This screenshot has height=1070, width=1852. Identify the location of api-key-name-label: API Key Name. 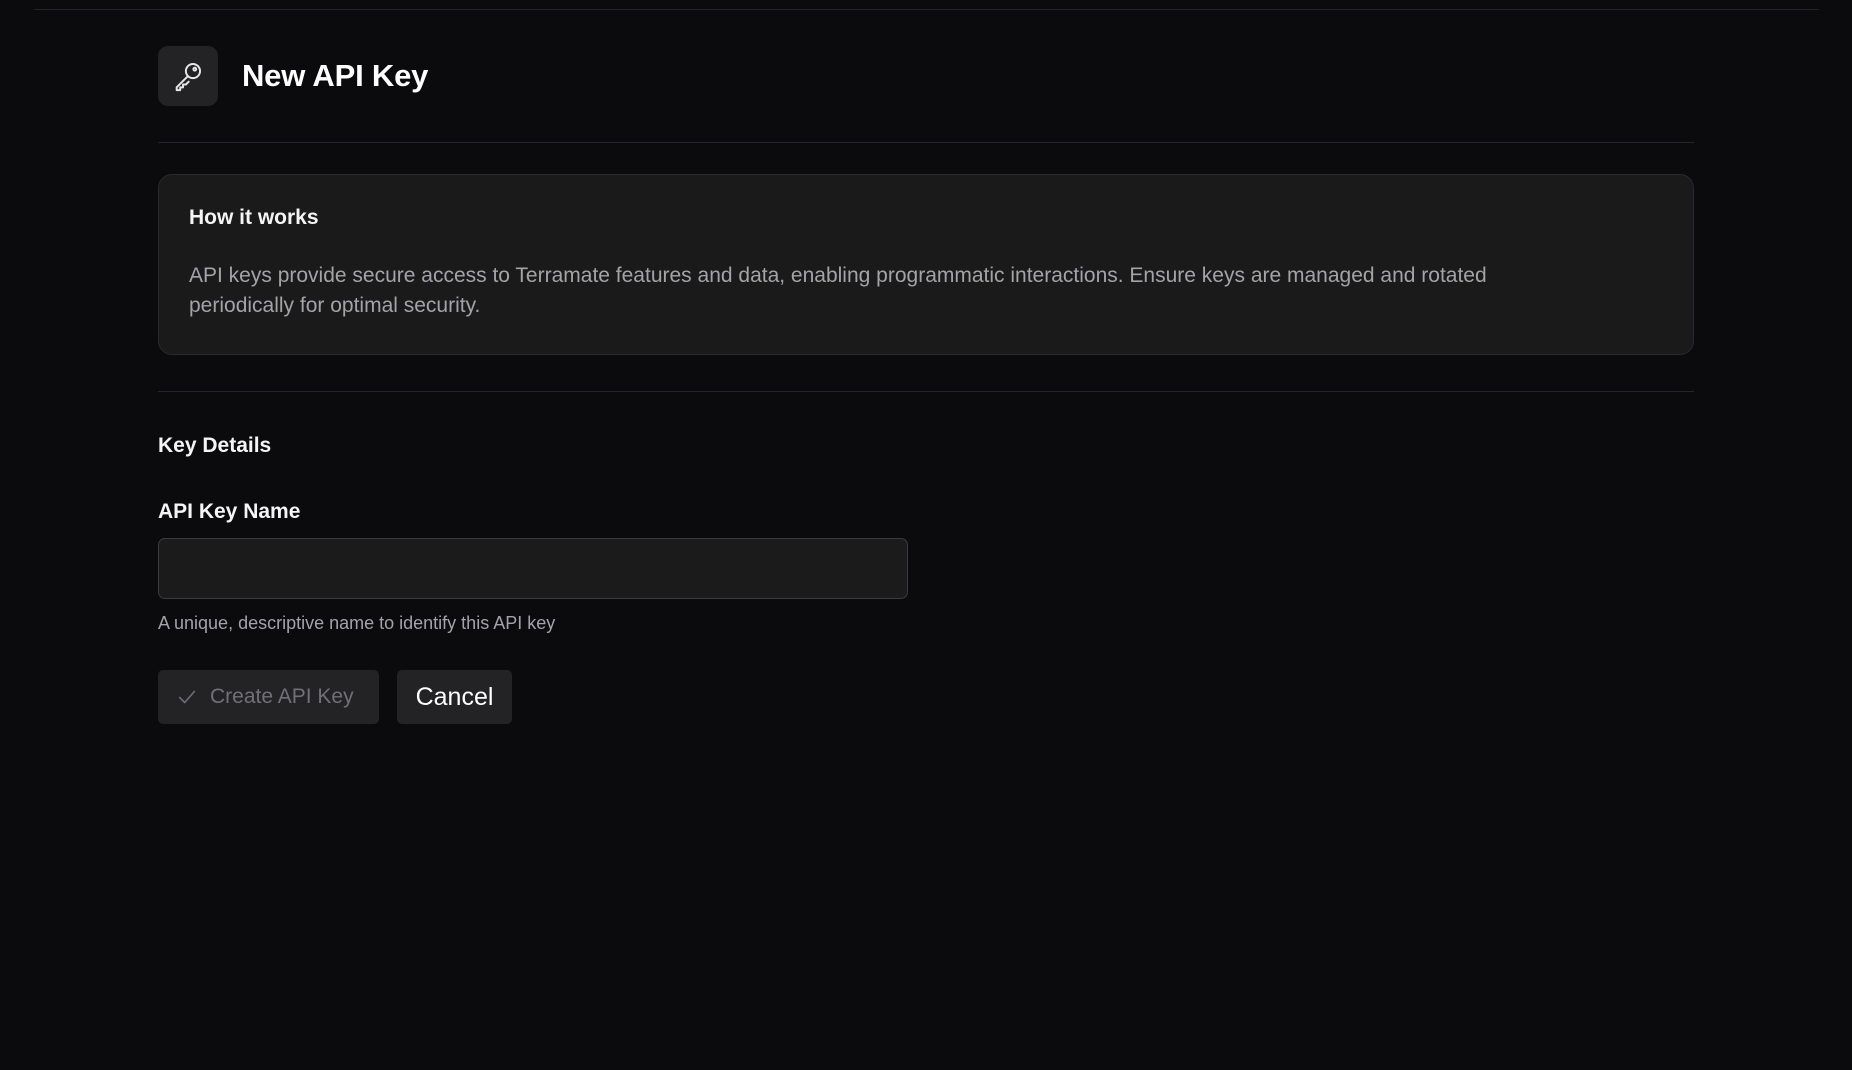
(229, 511).